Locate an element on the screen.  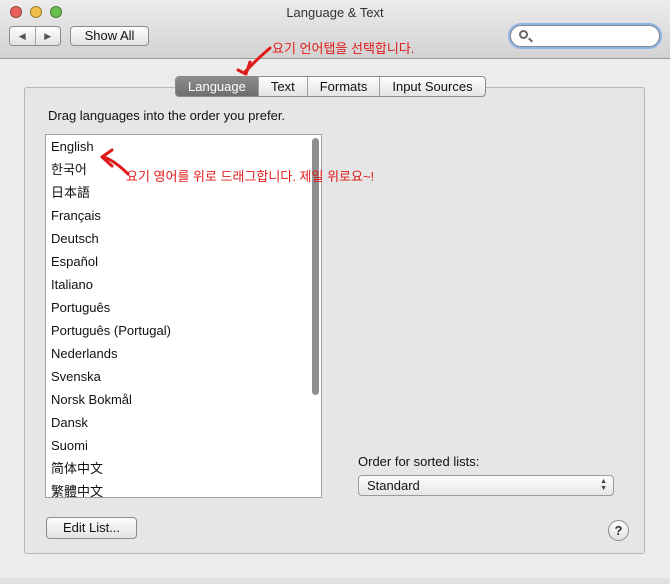
list-item: Italiano is located at coordinates (72, 284).